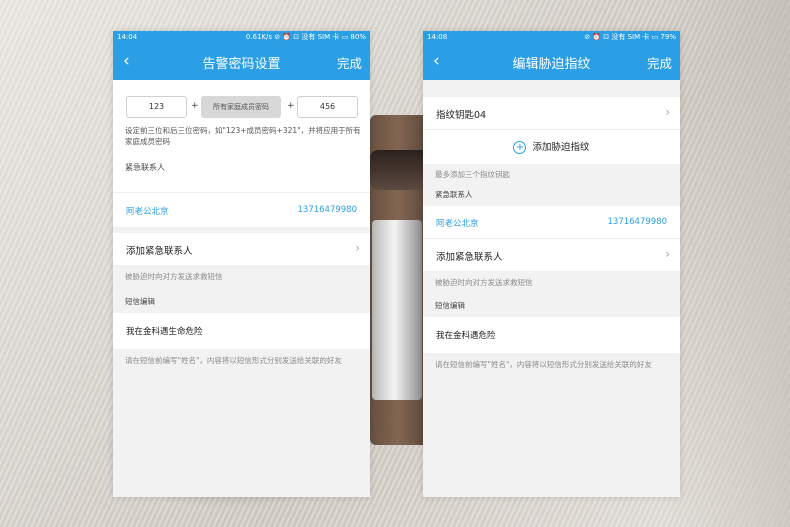 This screenshot has width=790, height=527. What do you see at coordinates (241, 331) in the screenshot?
I see `sms-input: 我在金科遇生命危险` at bounding box center [241, 331].